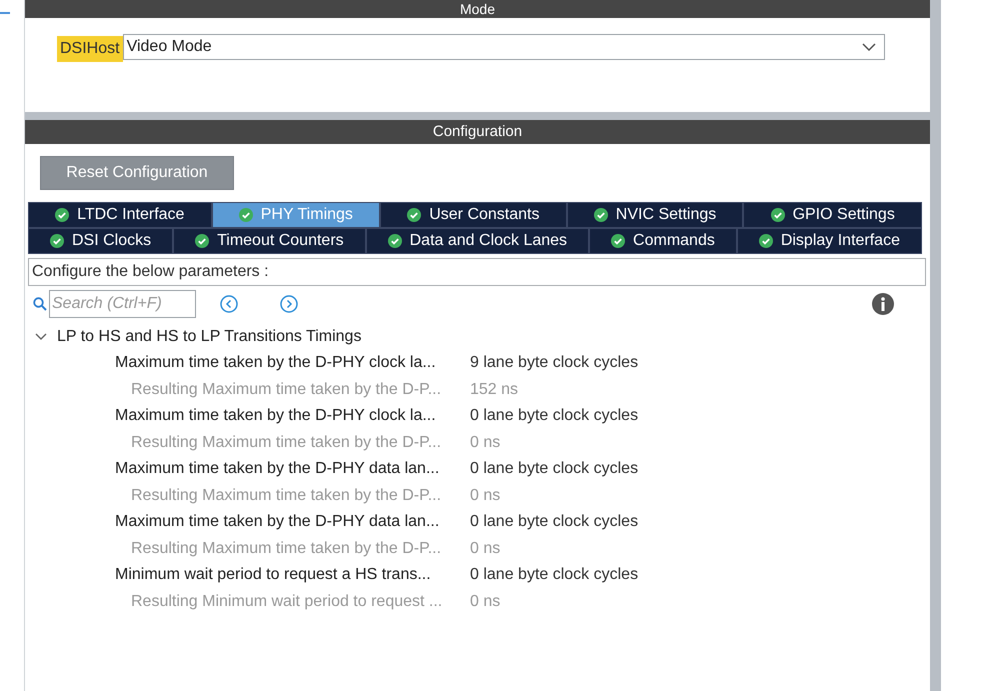 The height and width of the screenshot is (691, 999). I want to click on tab: NVIC Settings, so click(655, 215).